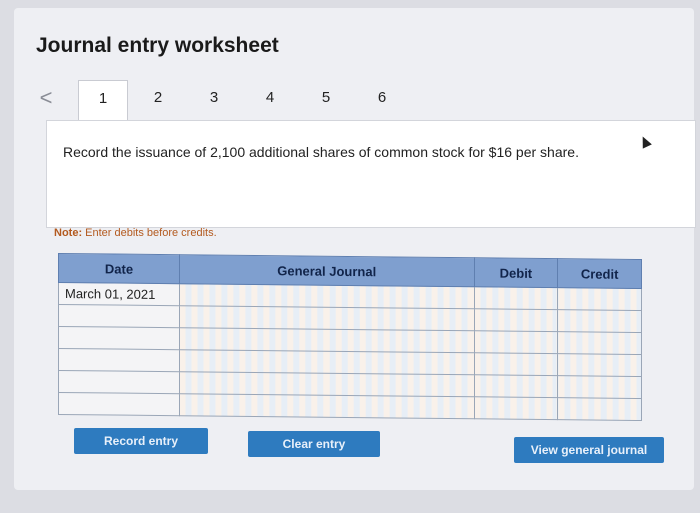 Image resolution: width=700 pixels, height=513 pixels. I want to click on note-text: Enter debits before credits., so click(149, 233).